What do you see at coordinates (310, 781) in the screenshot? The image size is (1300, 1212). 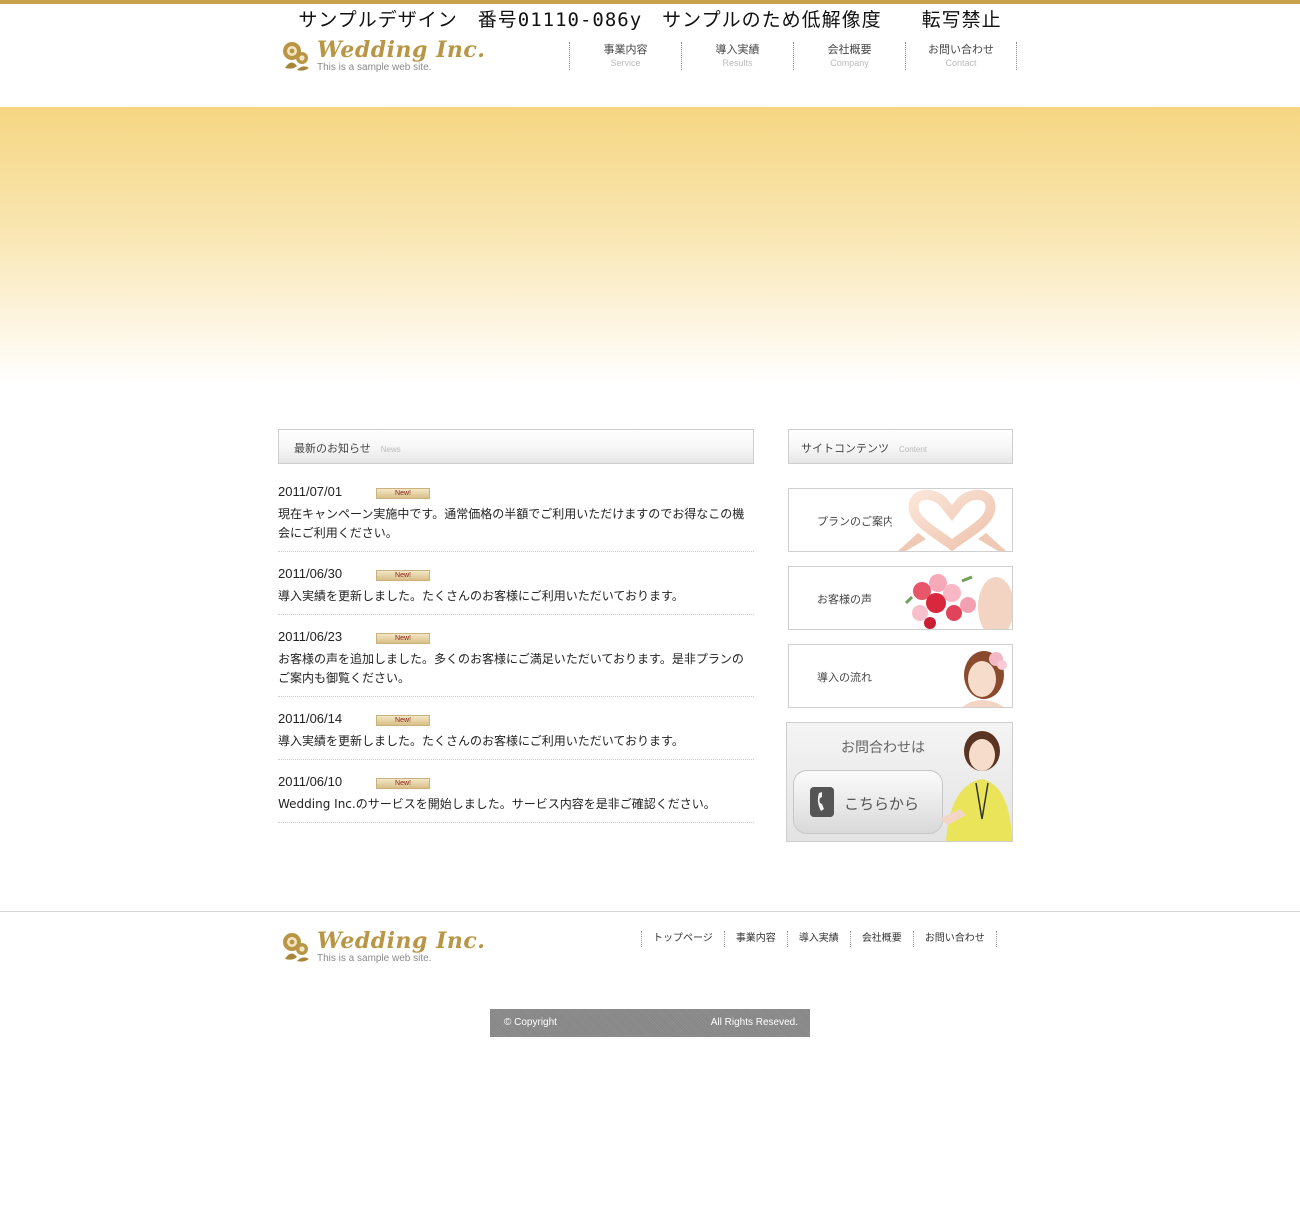 I see `news-date: 2011/06/10` at bounding box center [310, 781].